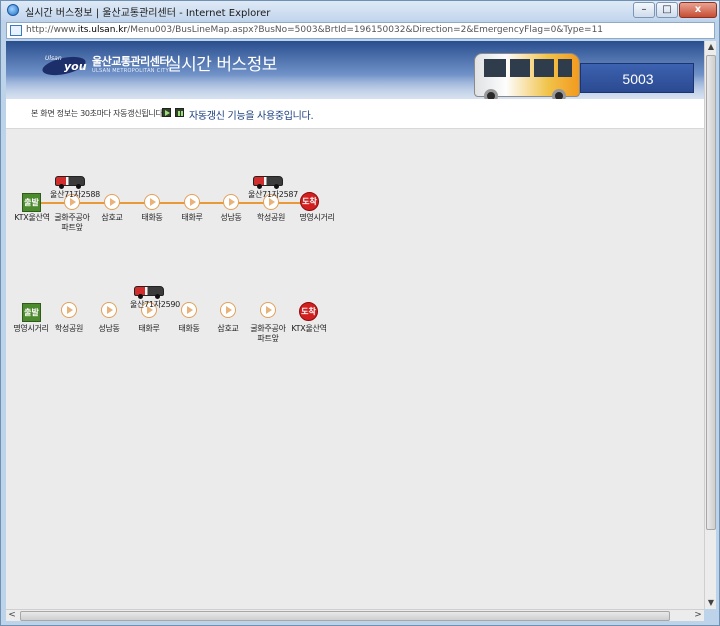 Image resolution: width=720 pixels, height=626 pixels. What do you see at coordinates (130, 61) in the screenshot?
I see `center-name: 울산교통관리센터` at bounding box center [130, 61].